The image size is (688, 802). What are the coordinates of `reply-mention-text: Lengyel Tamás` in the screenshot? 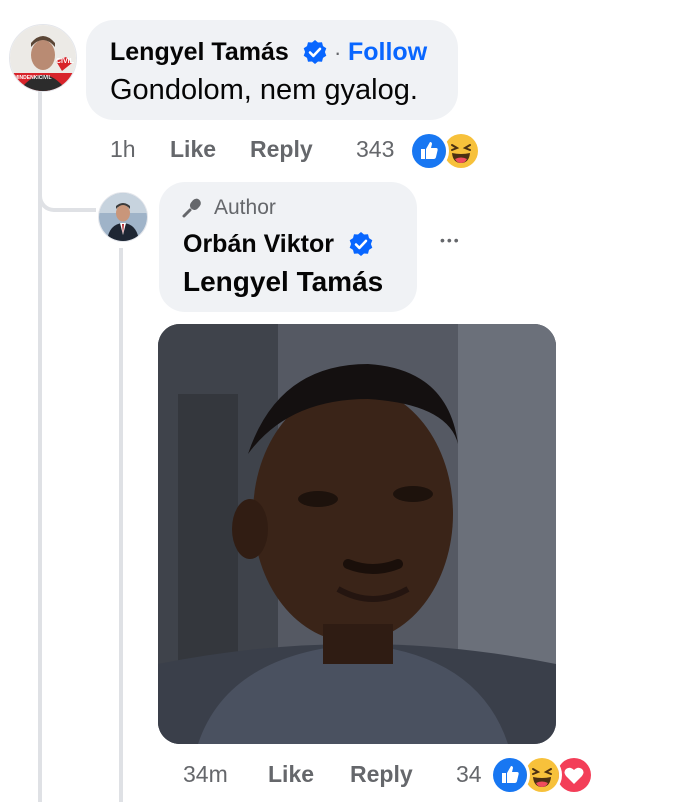 It's located at (283, 282).